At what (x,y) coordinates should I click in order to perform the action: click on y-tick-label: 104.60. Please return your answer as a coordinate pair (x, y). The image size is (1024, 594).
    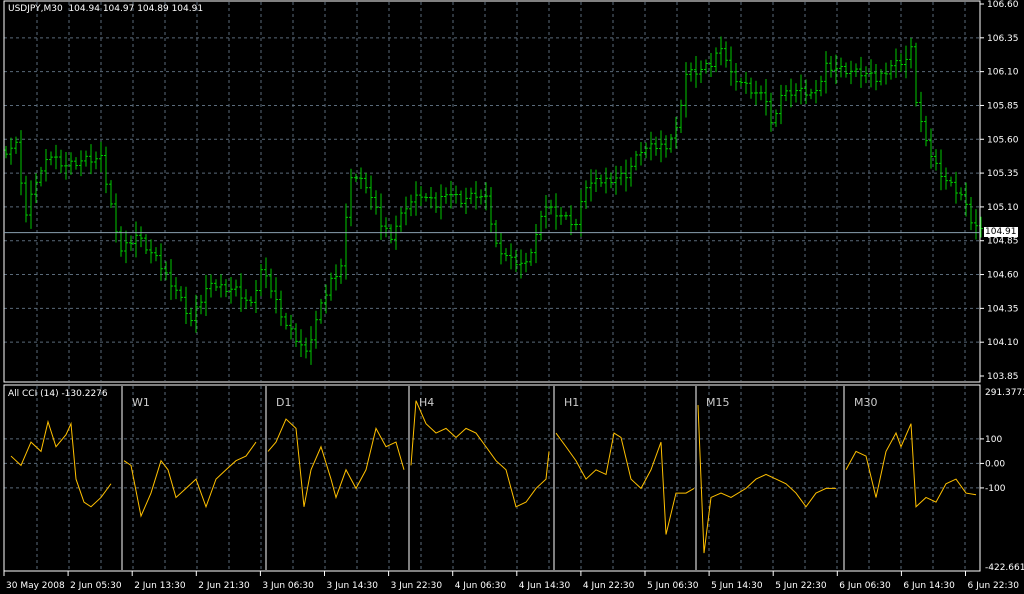
    Looking at the image, I should click on (1003, 276).